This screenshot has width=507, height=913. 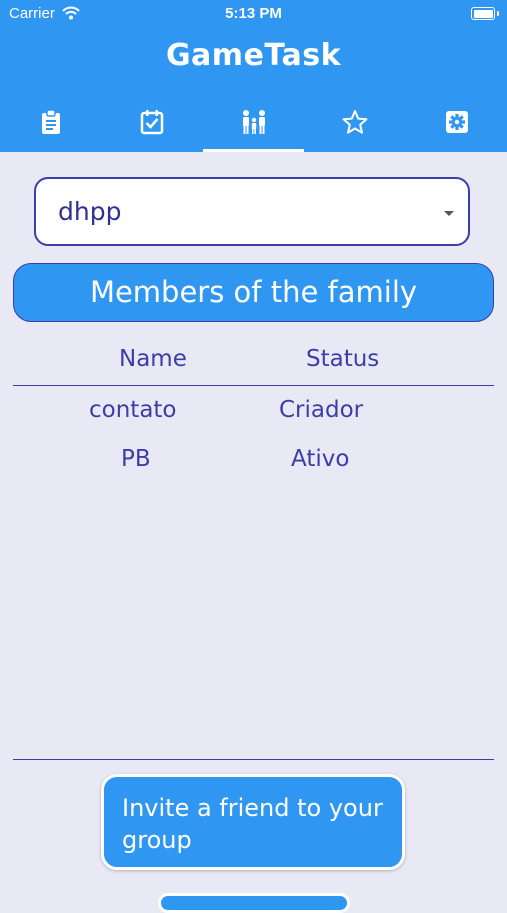 What do you see at coordinates (152, 119) in the screenshot?
I see `checkbox-icon` at bounding box center [152, 119].